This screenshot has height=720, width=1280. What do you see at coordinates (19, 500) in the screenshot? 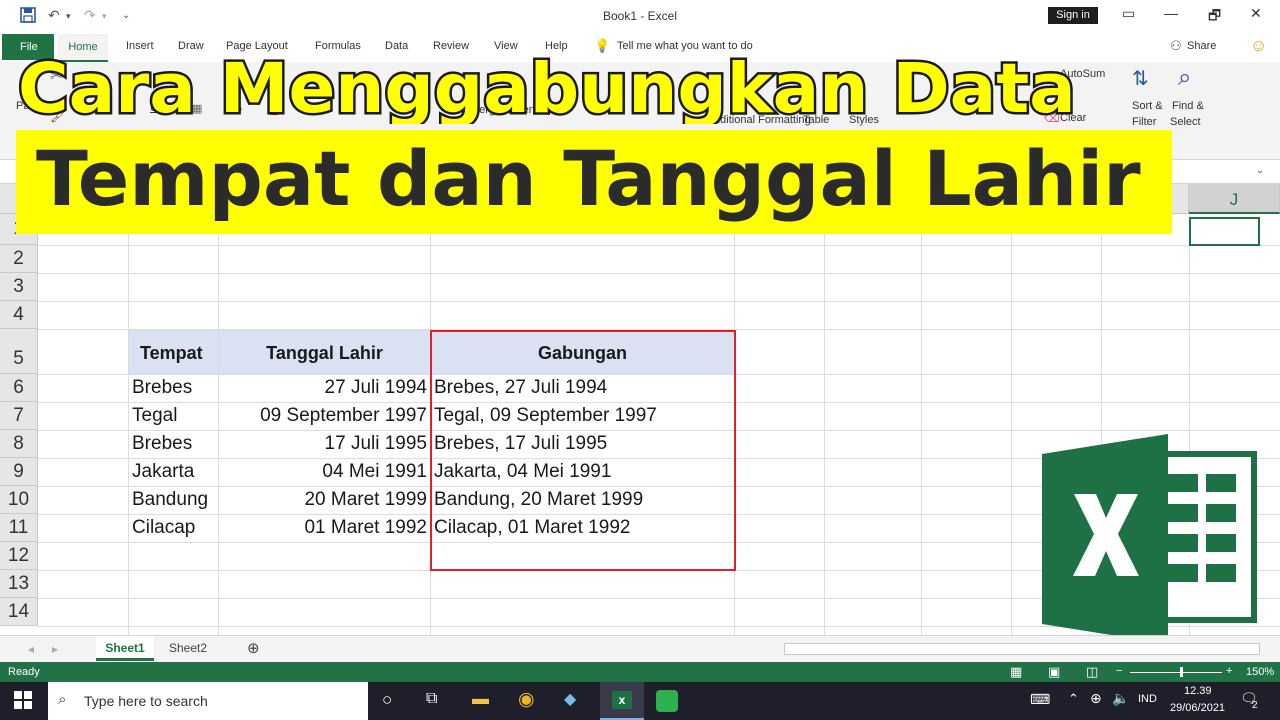
I see `row-header: 10` at bounding box center [19, 500].